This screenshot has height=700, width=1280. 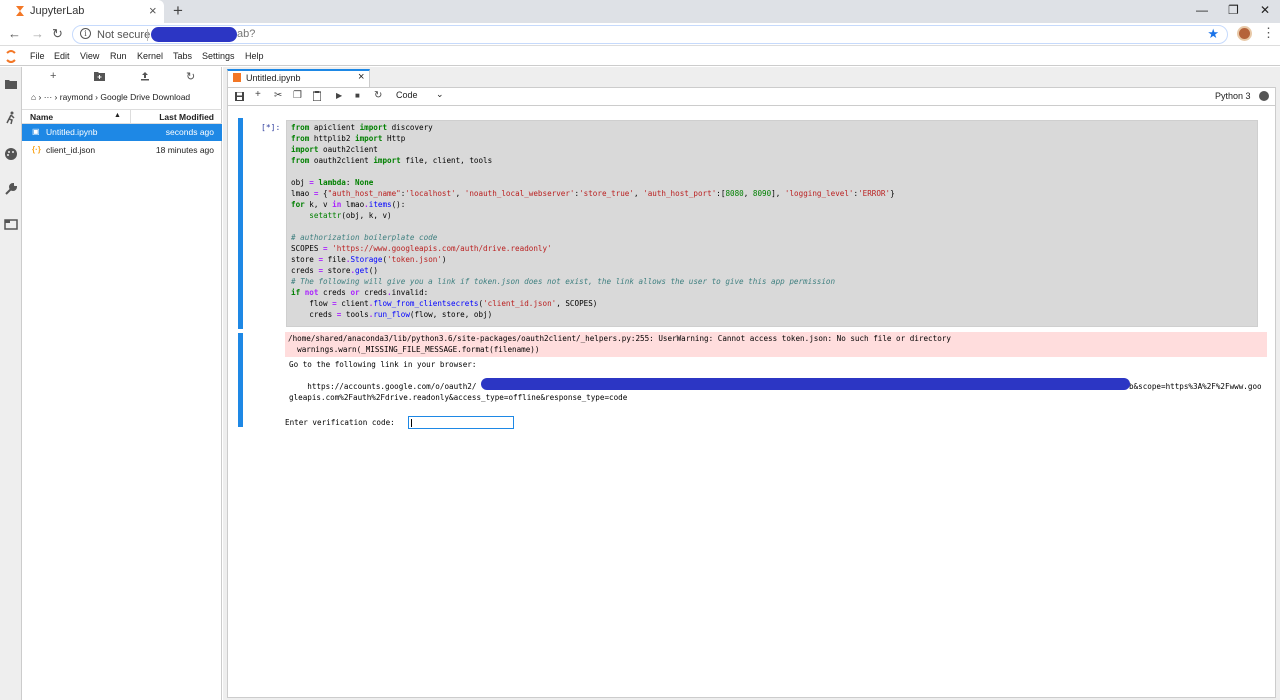 I want to click on left-sidebar, so click(x=11, y=383).